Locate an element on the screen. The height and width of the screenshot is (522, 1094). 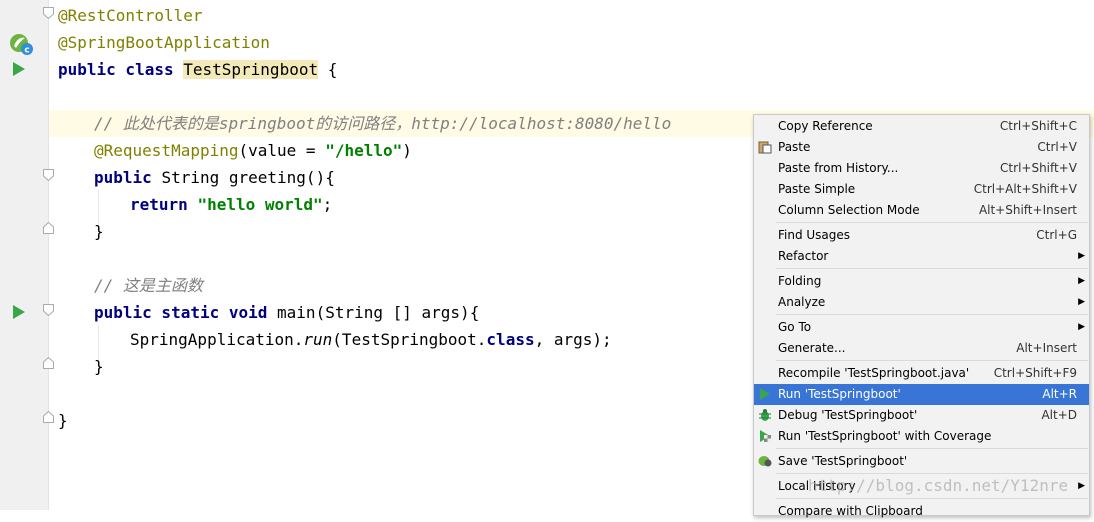
method-call: run is located at coordinates (318, 339).